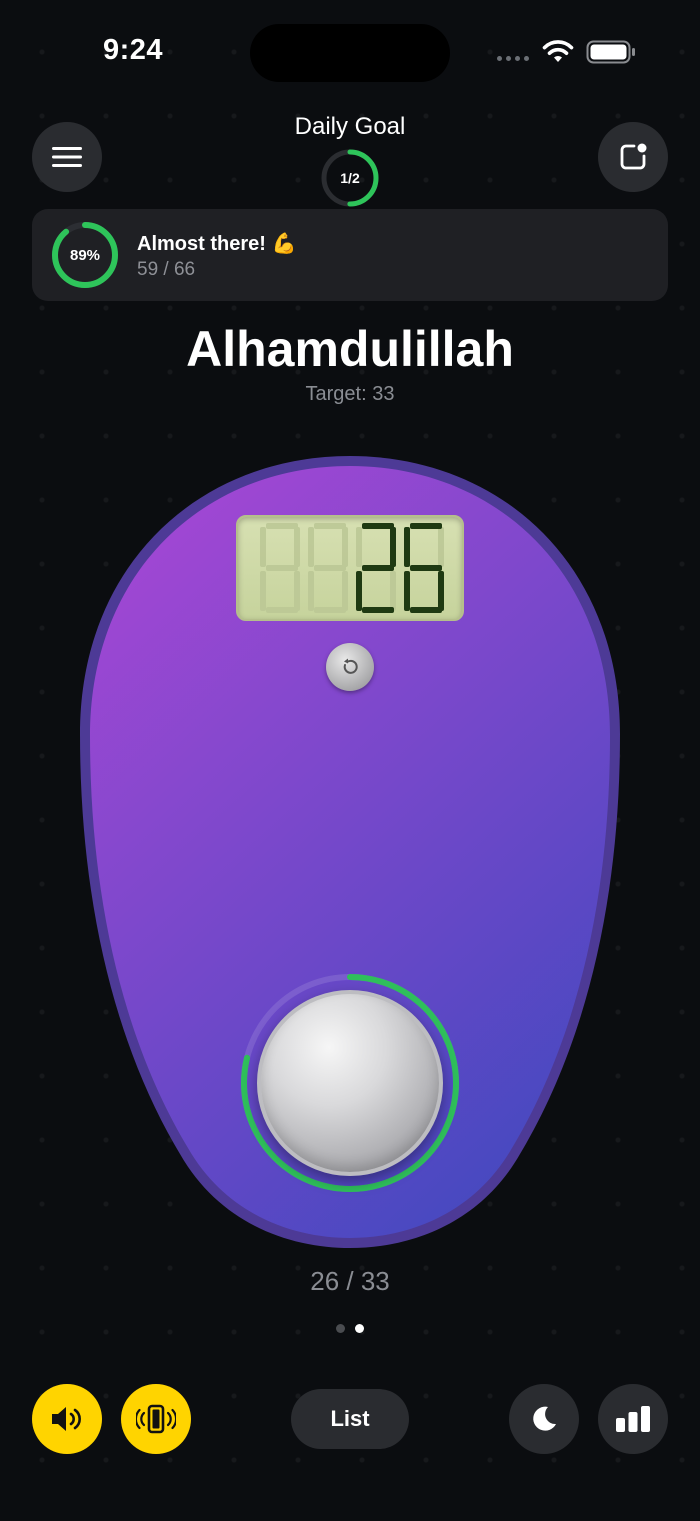  What do you see at coordinates (350, 1328) in the screenshot?
I see `page-indicator` at bounding box center [350, 1328].